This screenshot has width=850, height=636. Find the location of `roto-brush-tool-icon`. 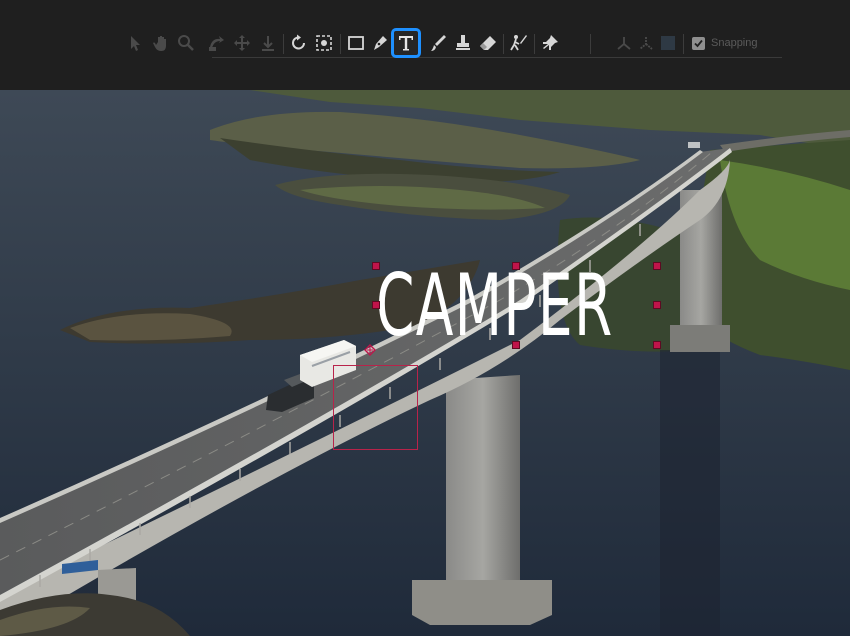

roto-brush-tool-icon is located at coordinates (519, 43).